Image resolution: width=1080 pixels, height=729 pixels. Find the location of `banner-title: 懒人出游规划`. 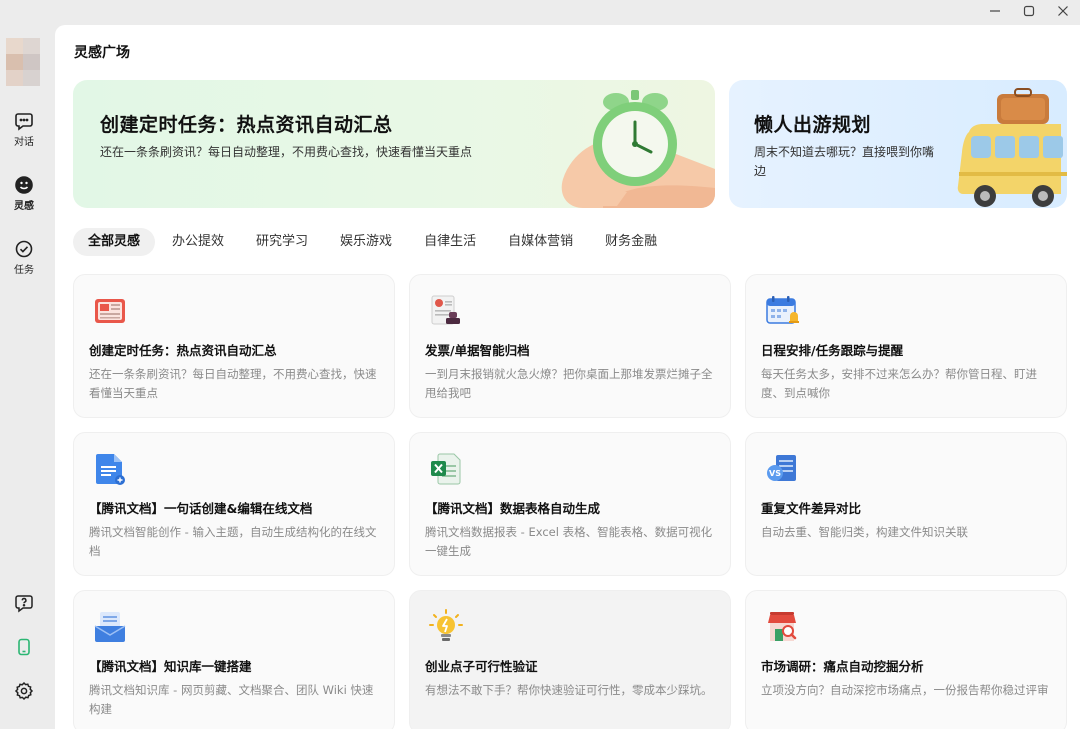

banner-title: 懒人出游规划 is located at coordinates (813, 125).